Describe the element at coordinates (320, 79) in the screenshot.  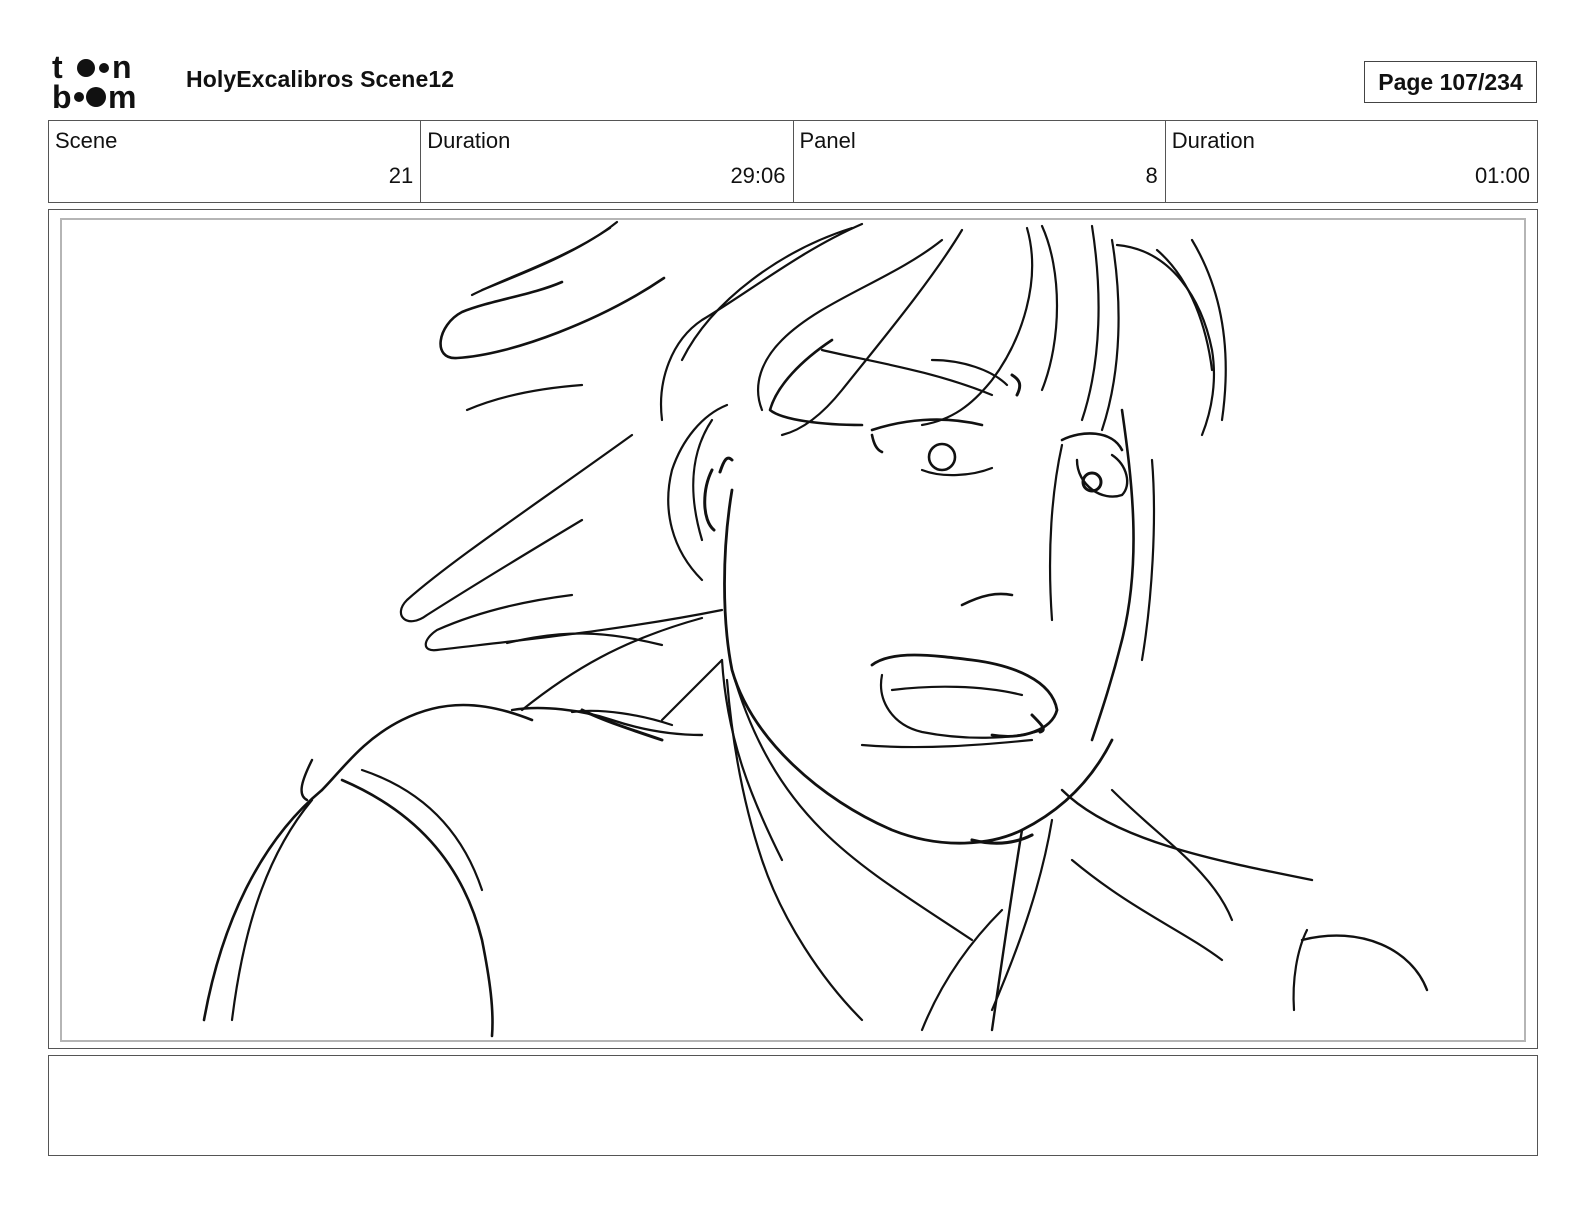
I see `document-title: HolyExcalibros Scene12` at that location.